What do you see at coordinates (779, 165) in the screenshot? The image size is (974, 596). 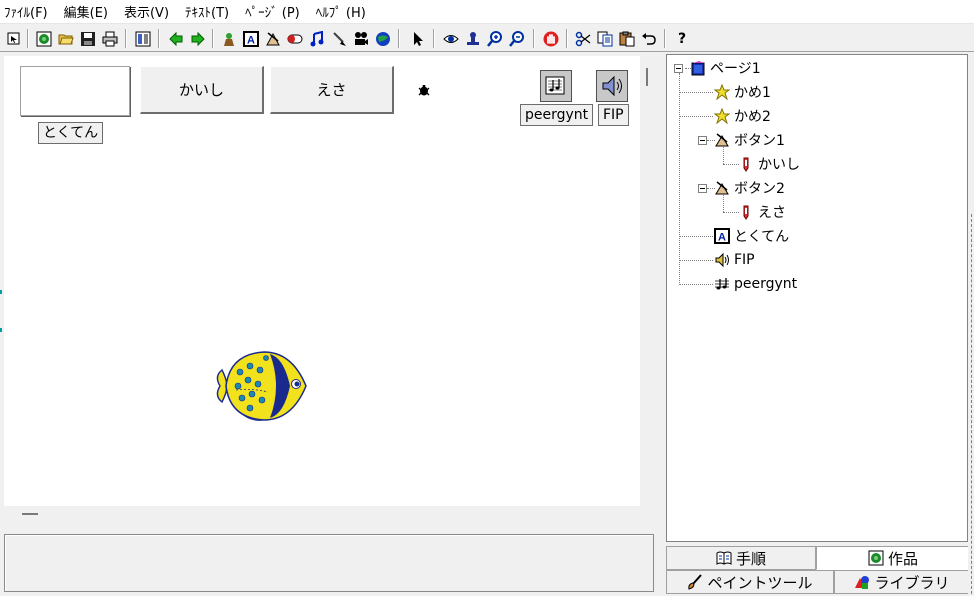 I see `tree-item-label: かいし` at bounding box center [779, 165].